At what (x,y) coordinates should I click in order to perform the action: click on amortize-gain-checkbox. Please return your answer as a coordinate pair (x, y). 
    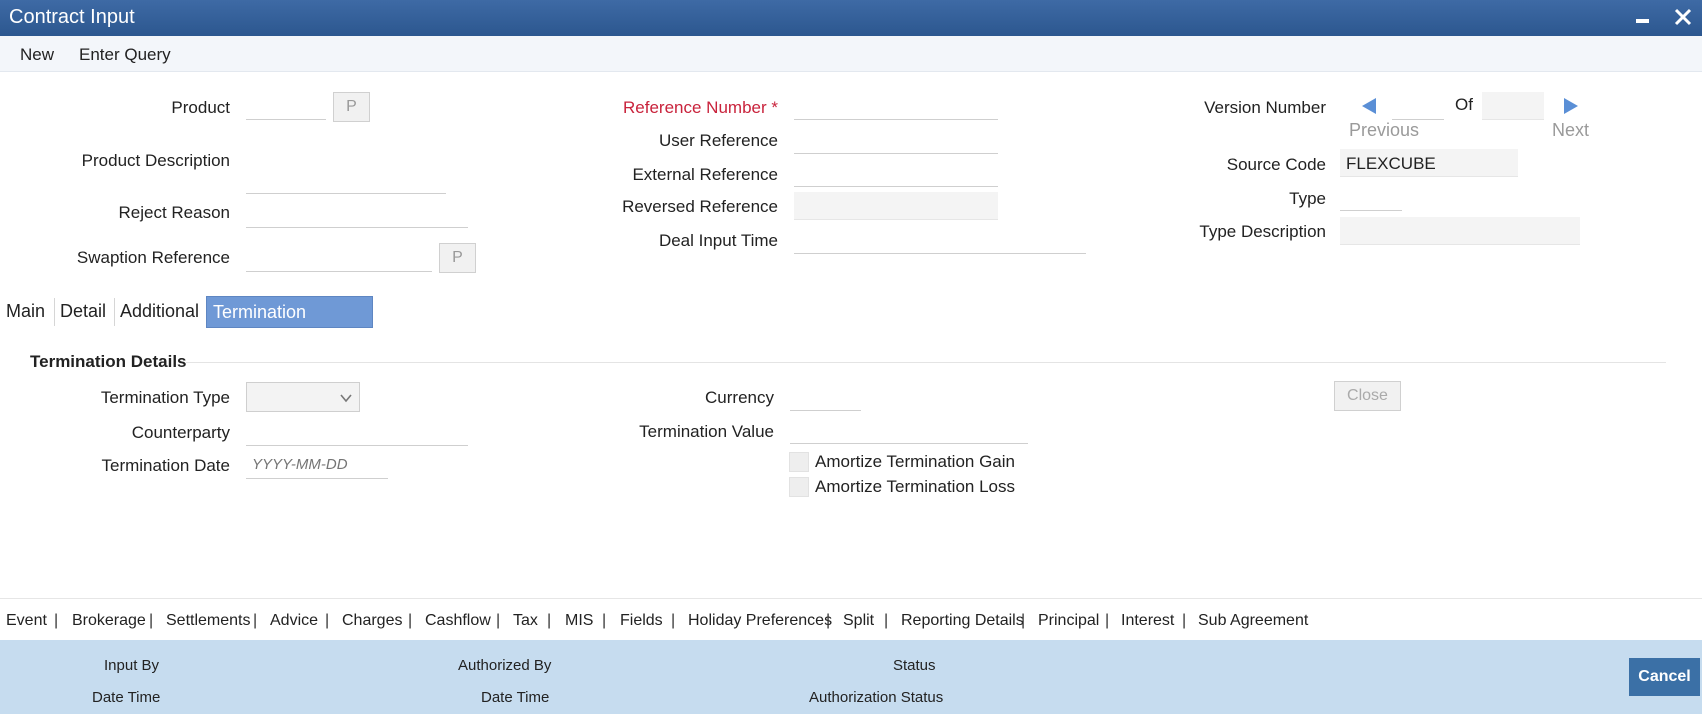
    Looking at the image, I should click on (799, 462).